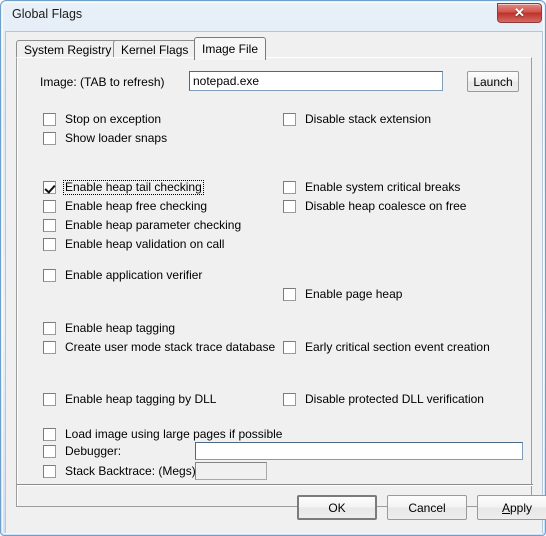  Describe the element at coordinates (130, 471) in the screenshot. I see `checkbox-label: Stack Backtrace: (Megs)` at that location.